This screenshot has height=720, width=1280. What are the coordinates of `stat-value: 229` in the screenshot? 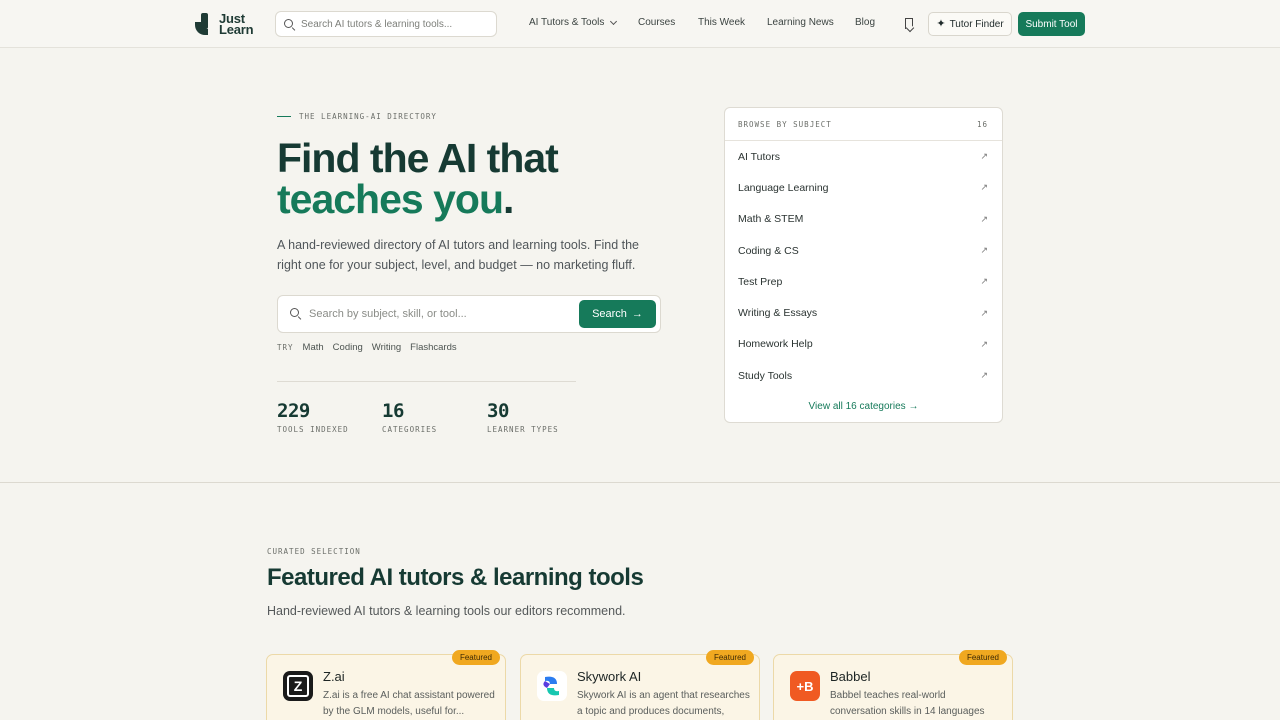 It's located at (293, 411).